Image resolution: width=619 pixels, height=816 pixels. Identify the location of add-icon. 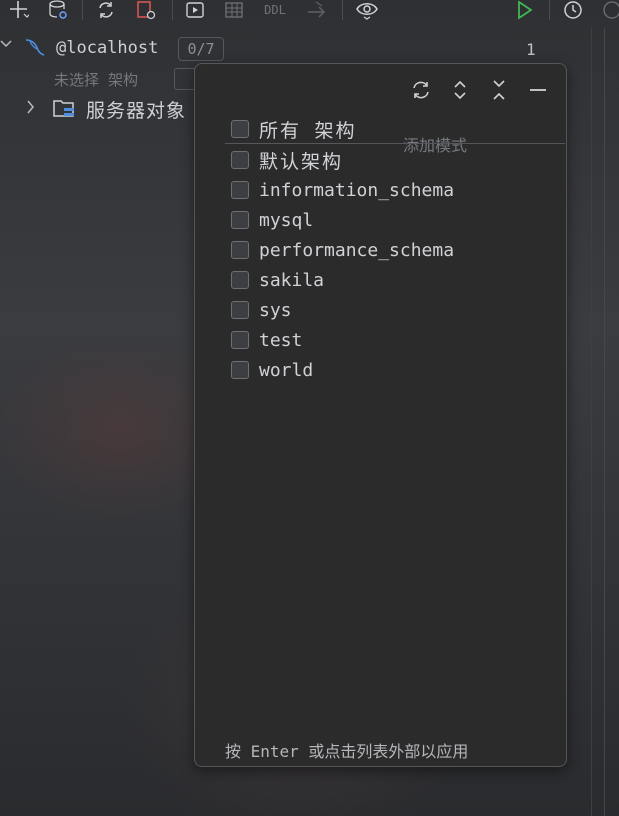
(19, 10).